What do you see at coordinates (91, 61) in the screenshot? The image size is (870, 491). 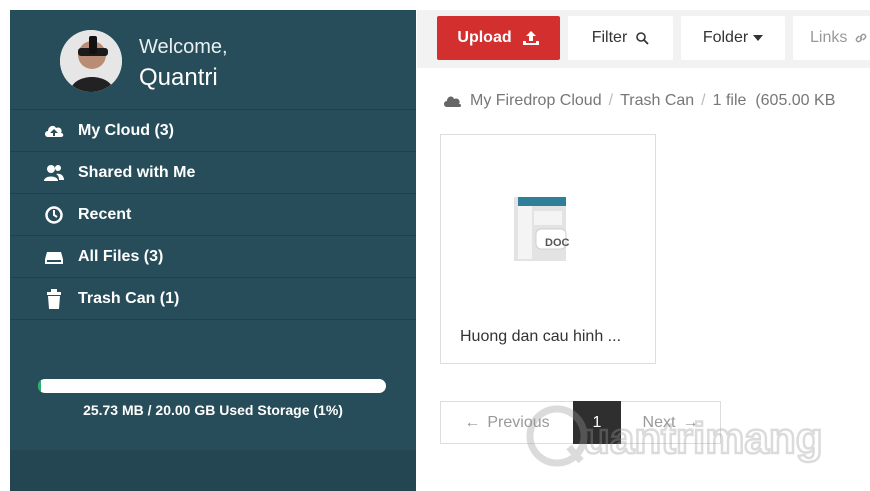 I see `avatar` at bounding box center [91, 61].